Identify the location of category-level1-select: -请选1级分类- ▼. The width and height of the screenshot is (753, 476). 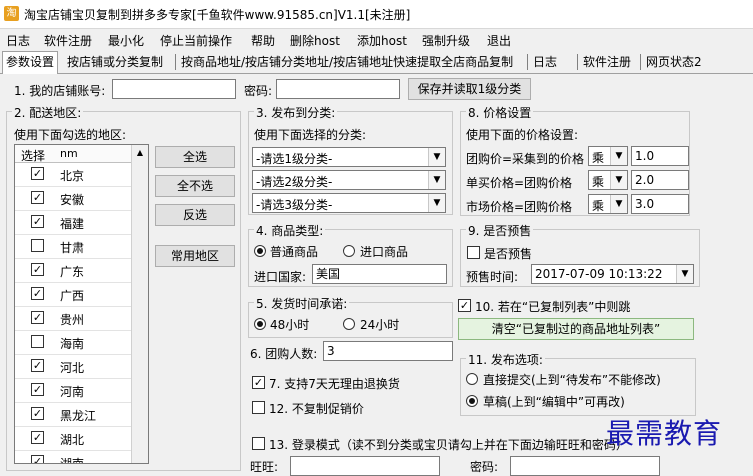
(349, 157).